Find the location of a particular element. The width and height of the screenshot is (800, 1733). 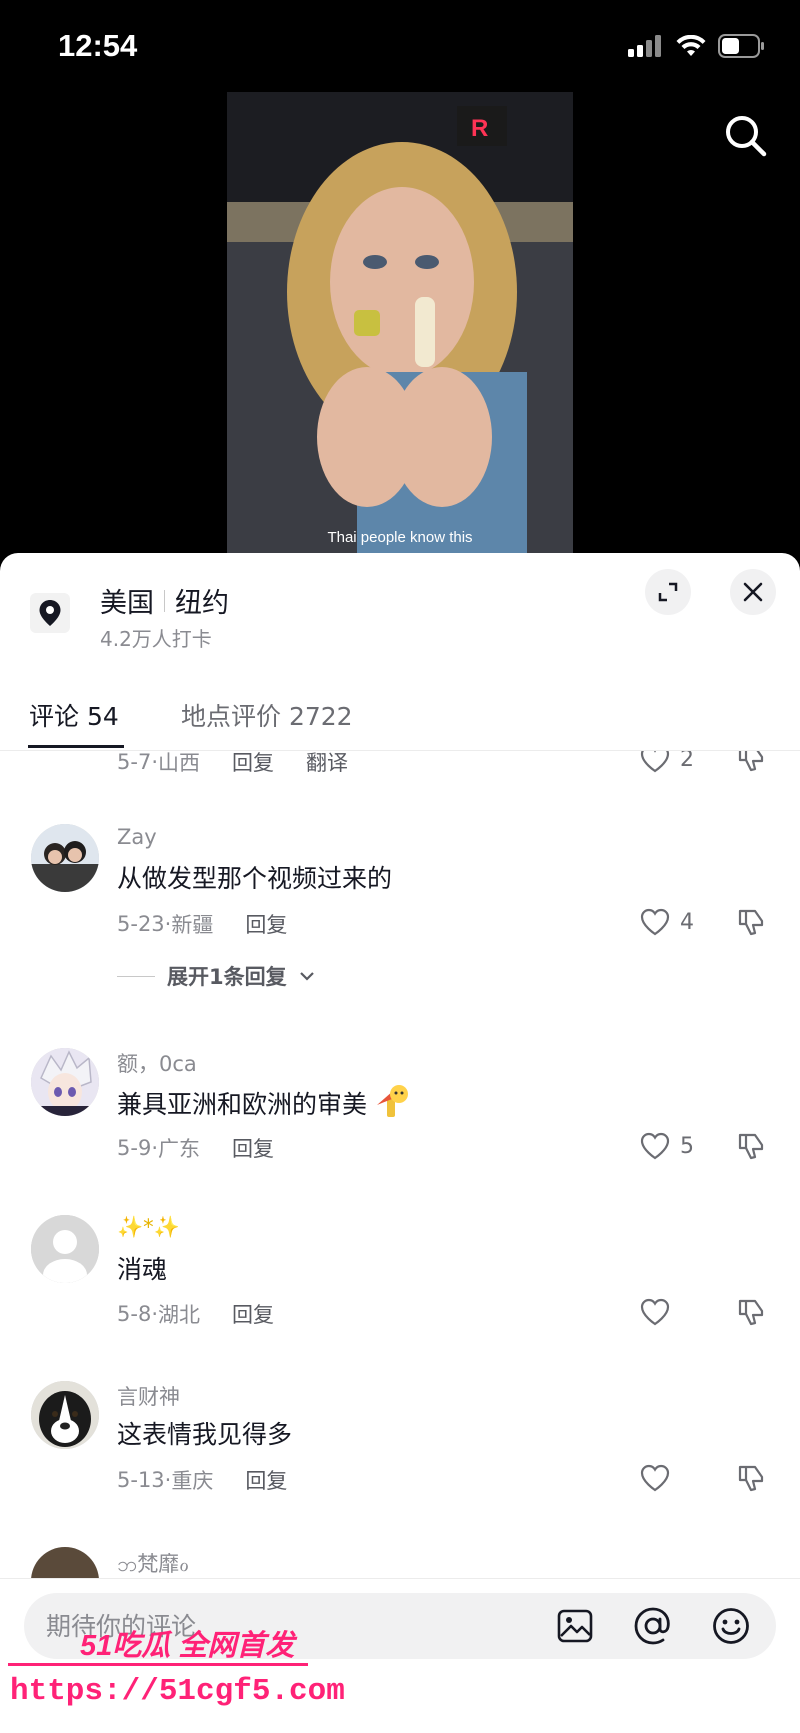

expand-replies-button: 展开1条回复 is located at coordinates (216, 976).